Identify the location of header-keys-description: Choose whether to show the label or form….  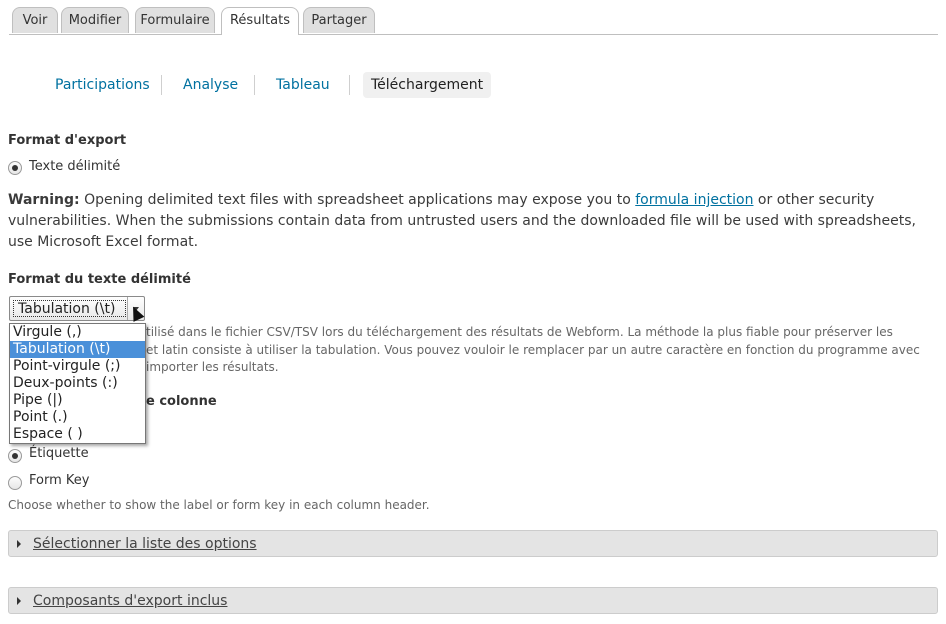
(219, 505).